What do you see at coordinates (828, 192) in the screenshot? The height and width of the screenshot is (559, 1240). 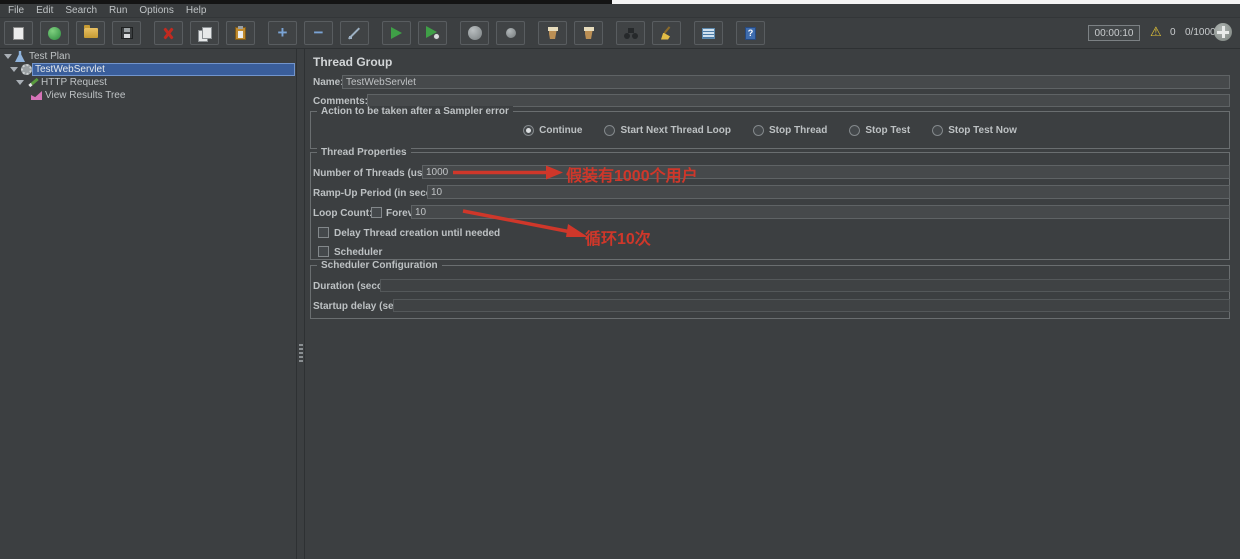 I see `ramp-up-input` at bounding box center [828, 192].